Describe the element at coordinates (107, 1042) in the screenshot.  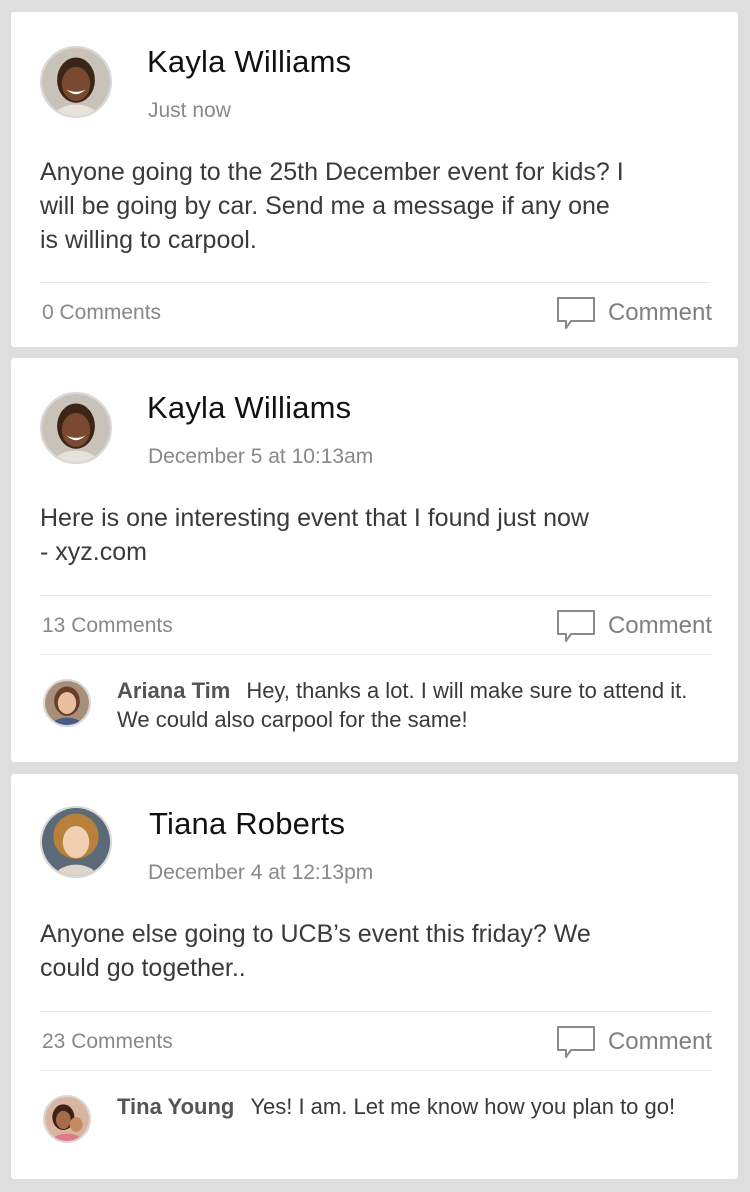
I see `comments-count: 23 Comments` at that location.